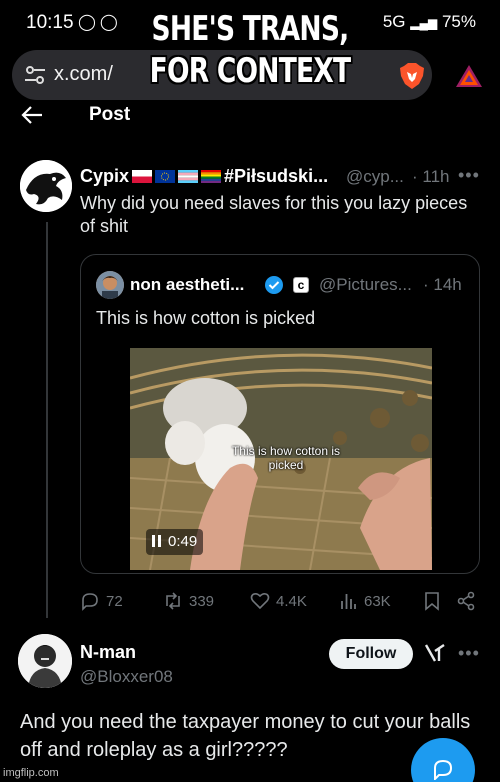 The width and height of the screenshot is (500, 782). I want to click on follow-button: Follow, so click(371, 654).